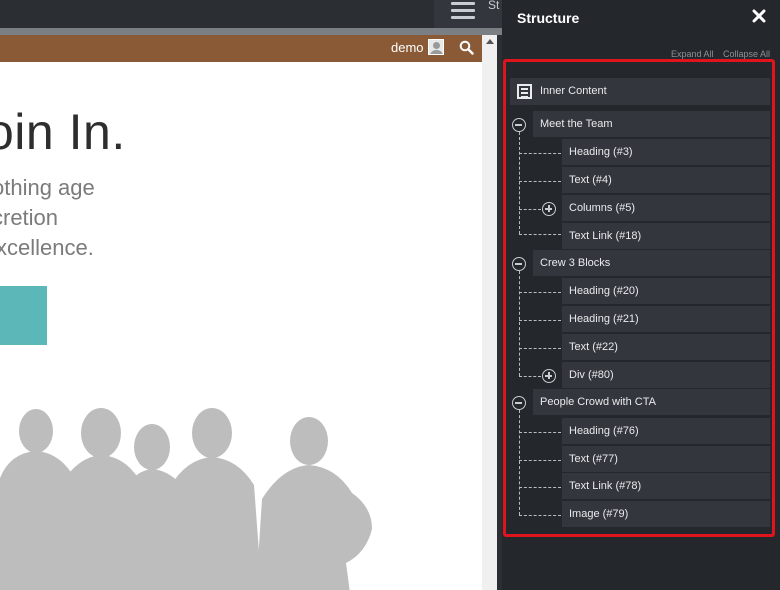 This screenshot has width=780, height=590. What do you see at coordinates (666, 347) in the screenshot?
I see `tree-node-text-22: Text (#22)` at bounding box center [666, 347].